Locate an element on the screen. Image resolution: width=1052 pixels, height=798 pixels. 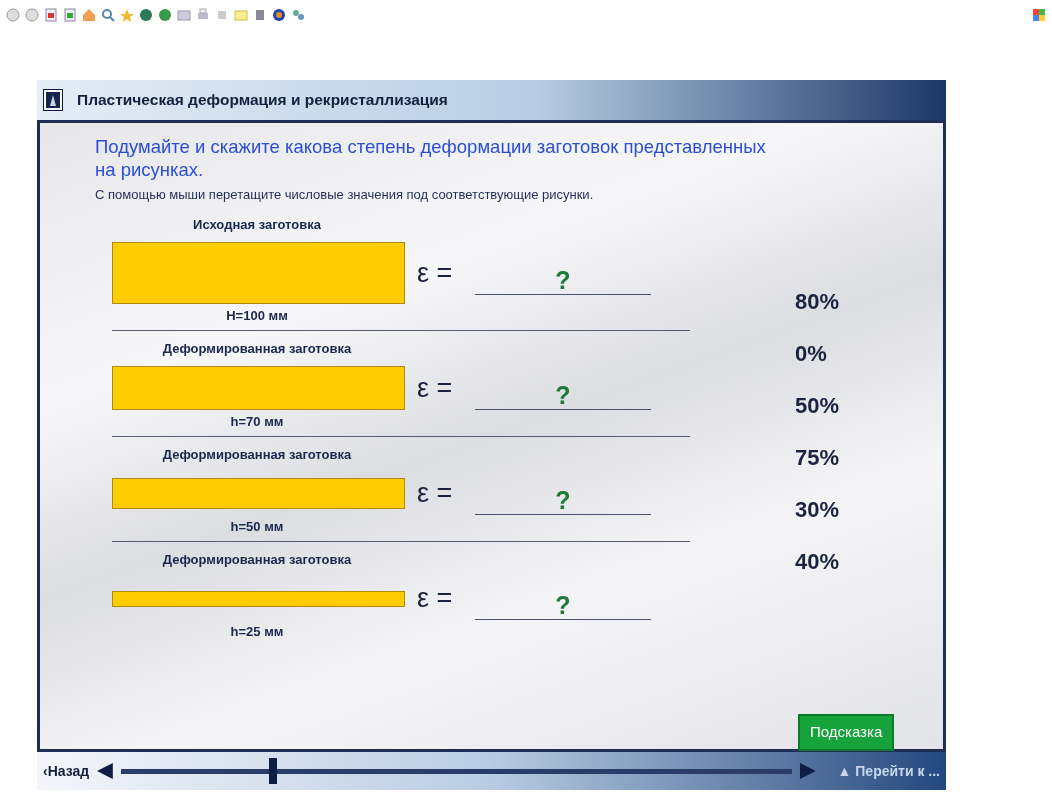
height-label: H=100 мм is located at coordinates (257, 316).